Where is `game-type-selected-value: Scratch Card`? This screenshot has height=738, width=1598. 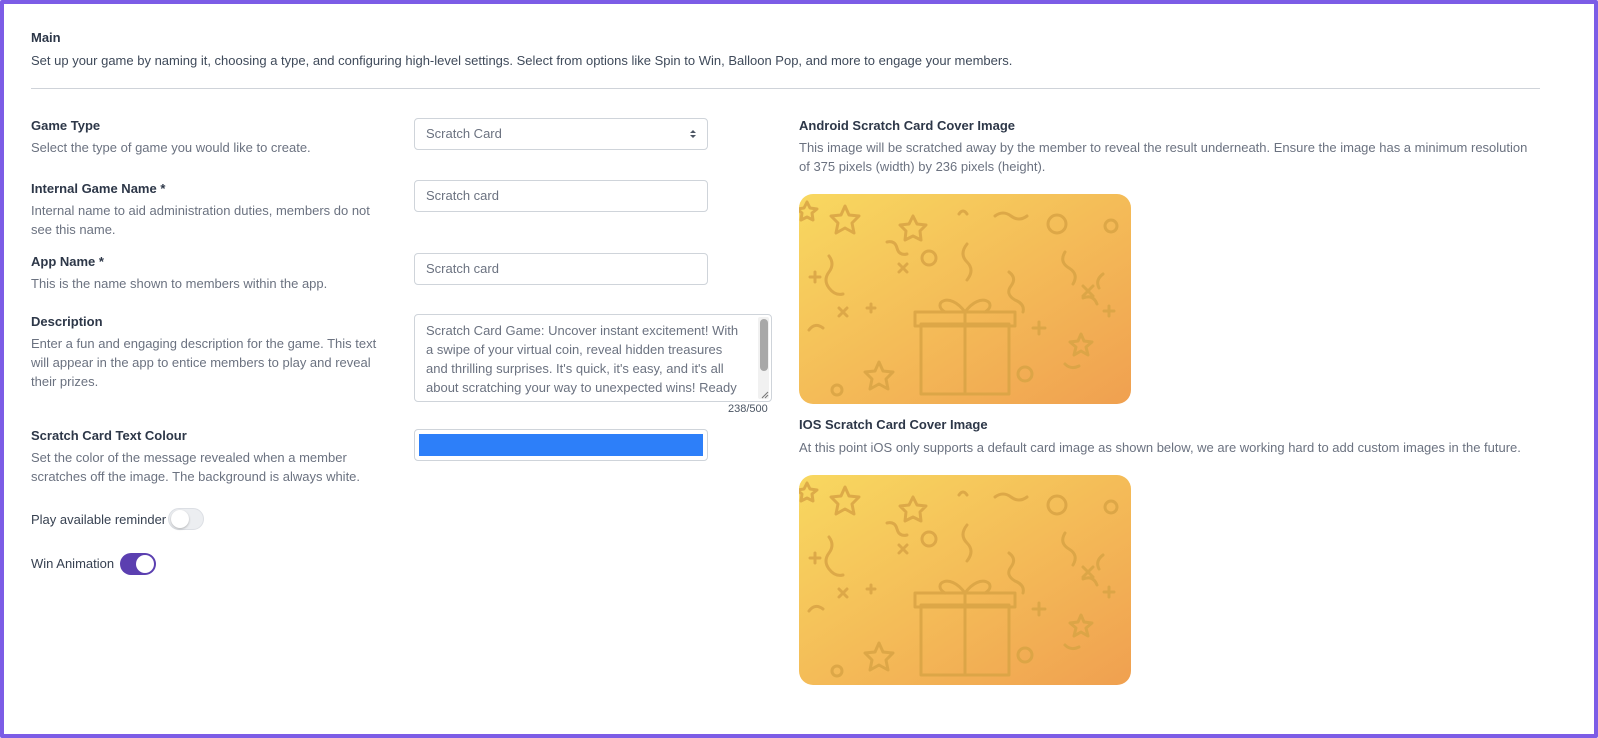 game-type-selected-value: Scratch Card is located at coordinates (464, 133).